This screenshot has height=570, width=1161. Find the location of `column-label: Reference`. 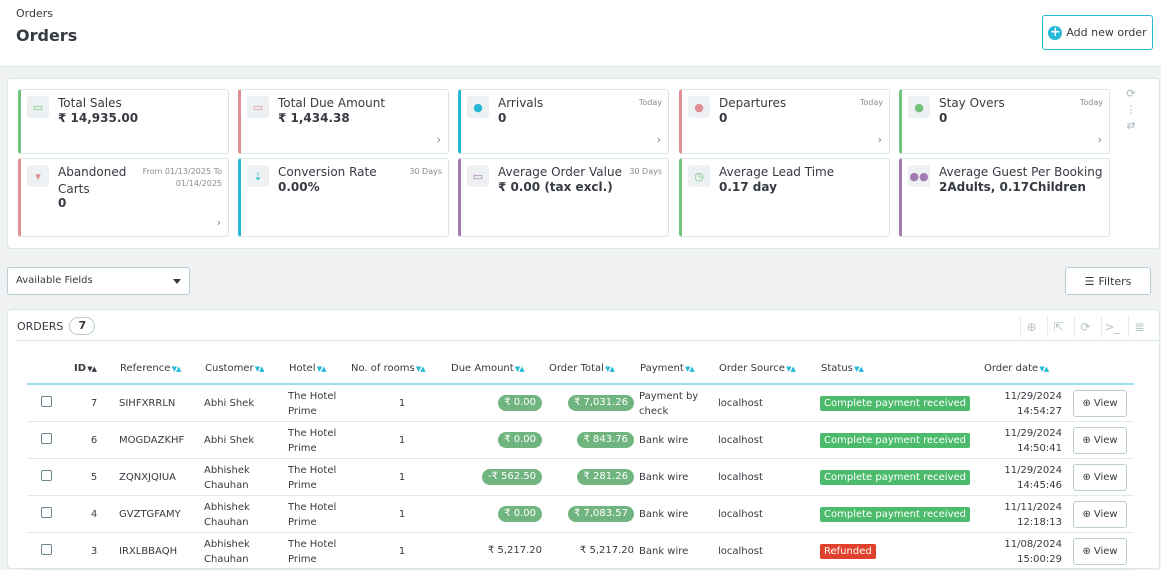

column-label: Reference is located at coordinates (145, 368).